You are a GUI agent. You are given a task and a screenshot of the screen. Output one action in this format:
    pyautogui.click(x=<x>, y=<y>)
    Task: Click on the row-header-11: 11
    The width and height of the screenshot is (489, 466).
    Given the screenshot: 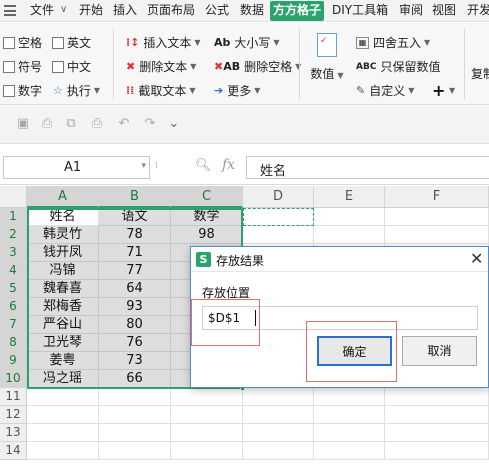 What is the action you would take?
    pyautogui.click(x=13, y=397)
    